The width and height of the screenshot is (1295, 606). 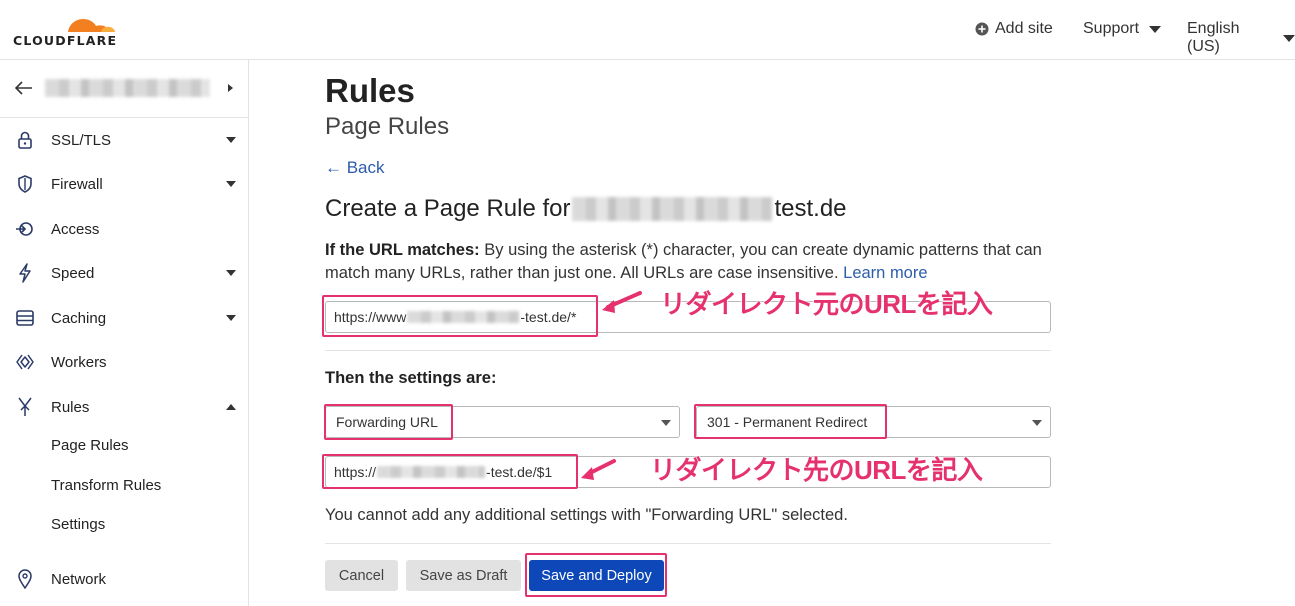 What do you see at coordinates (1213, 37) in the screenshot?
I see `language-label: English (US)` at bounding box center [1213, 37].